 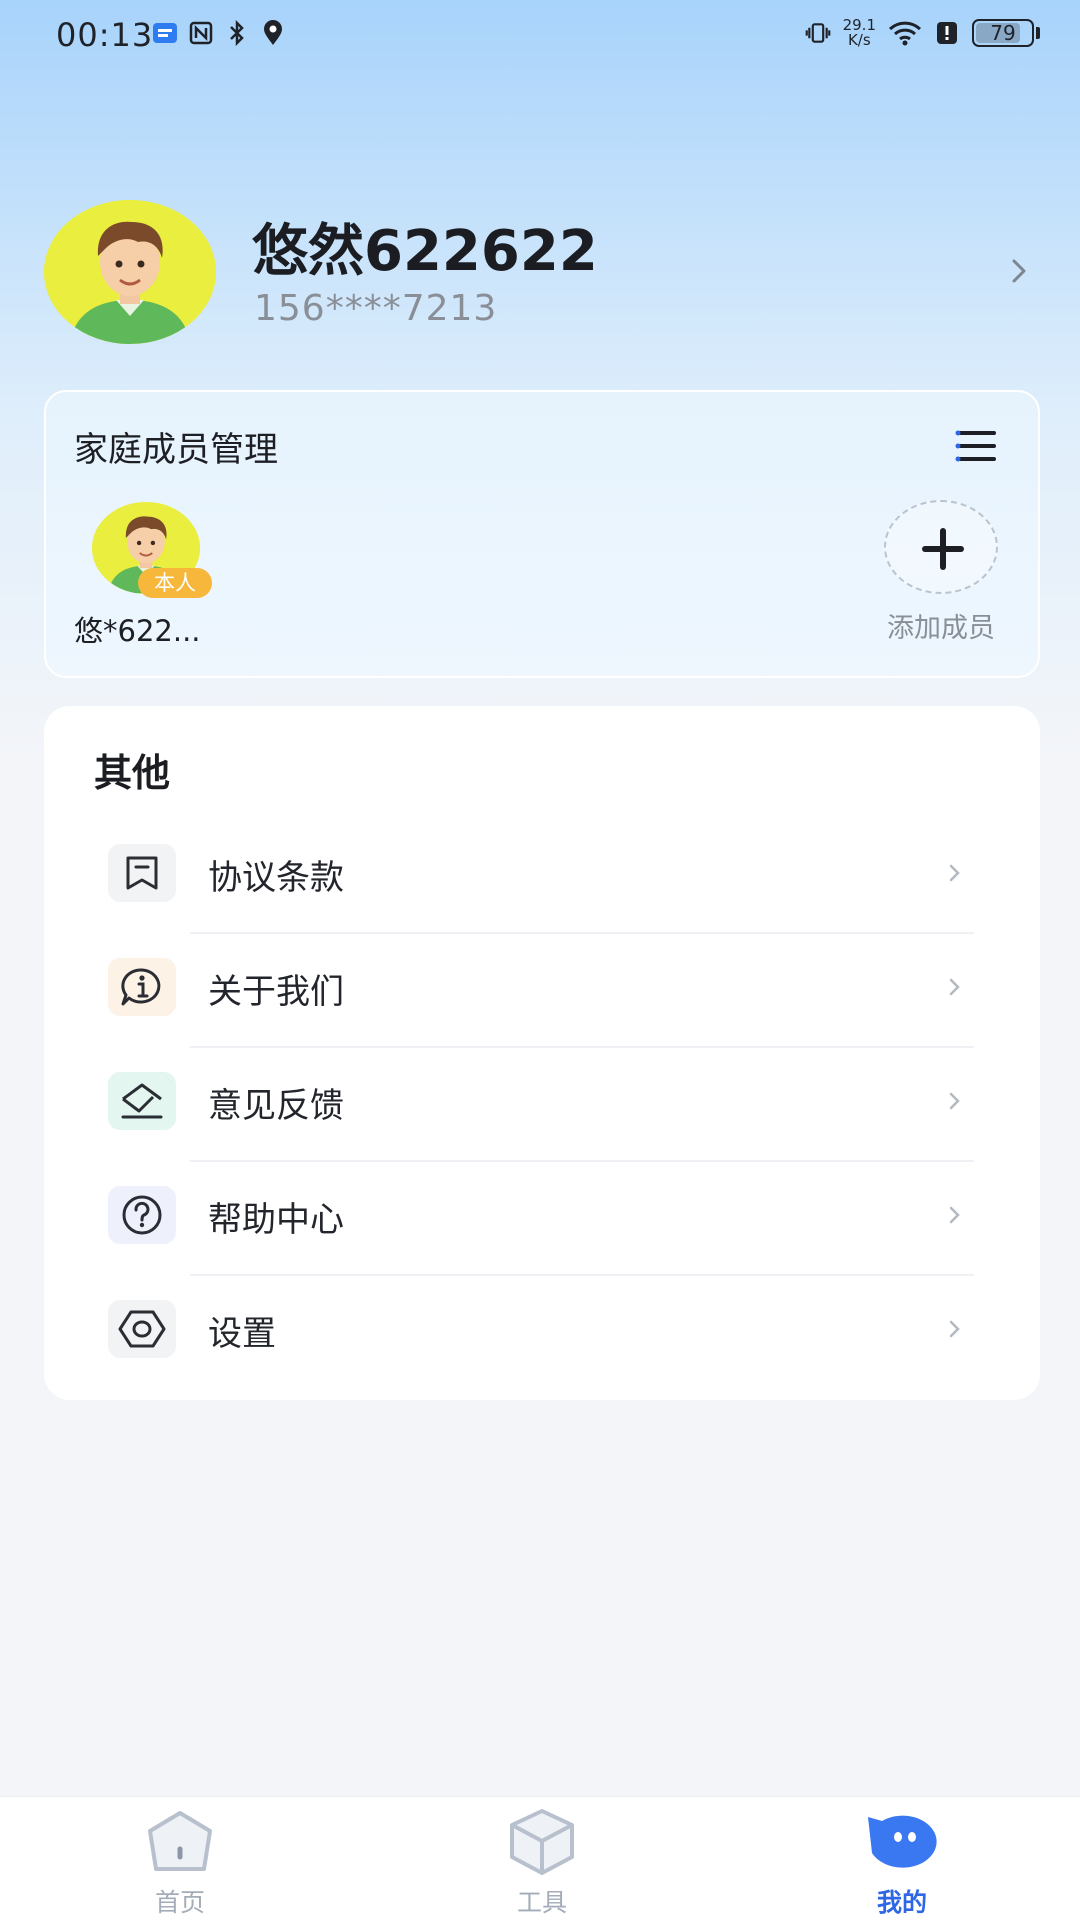 I want to click on envelope-pen-icon, so click(x=142, y=1101).